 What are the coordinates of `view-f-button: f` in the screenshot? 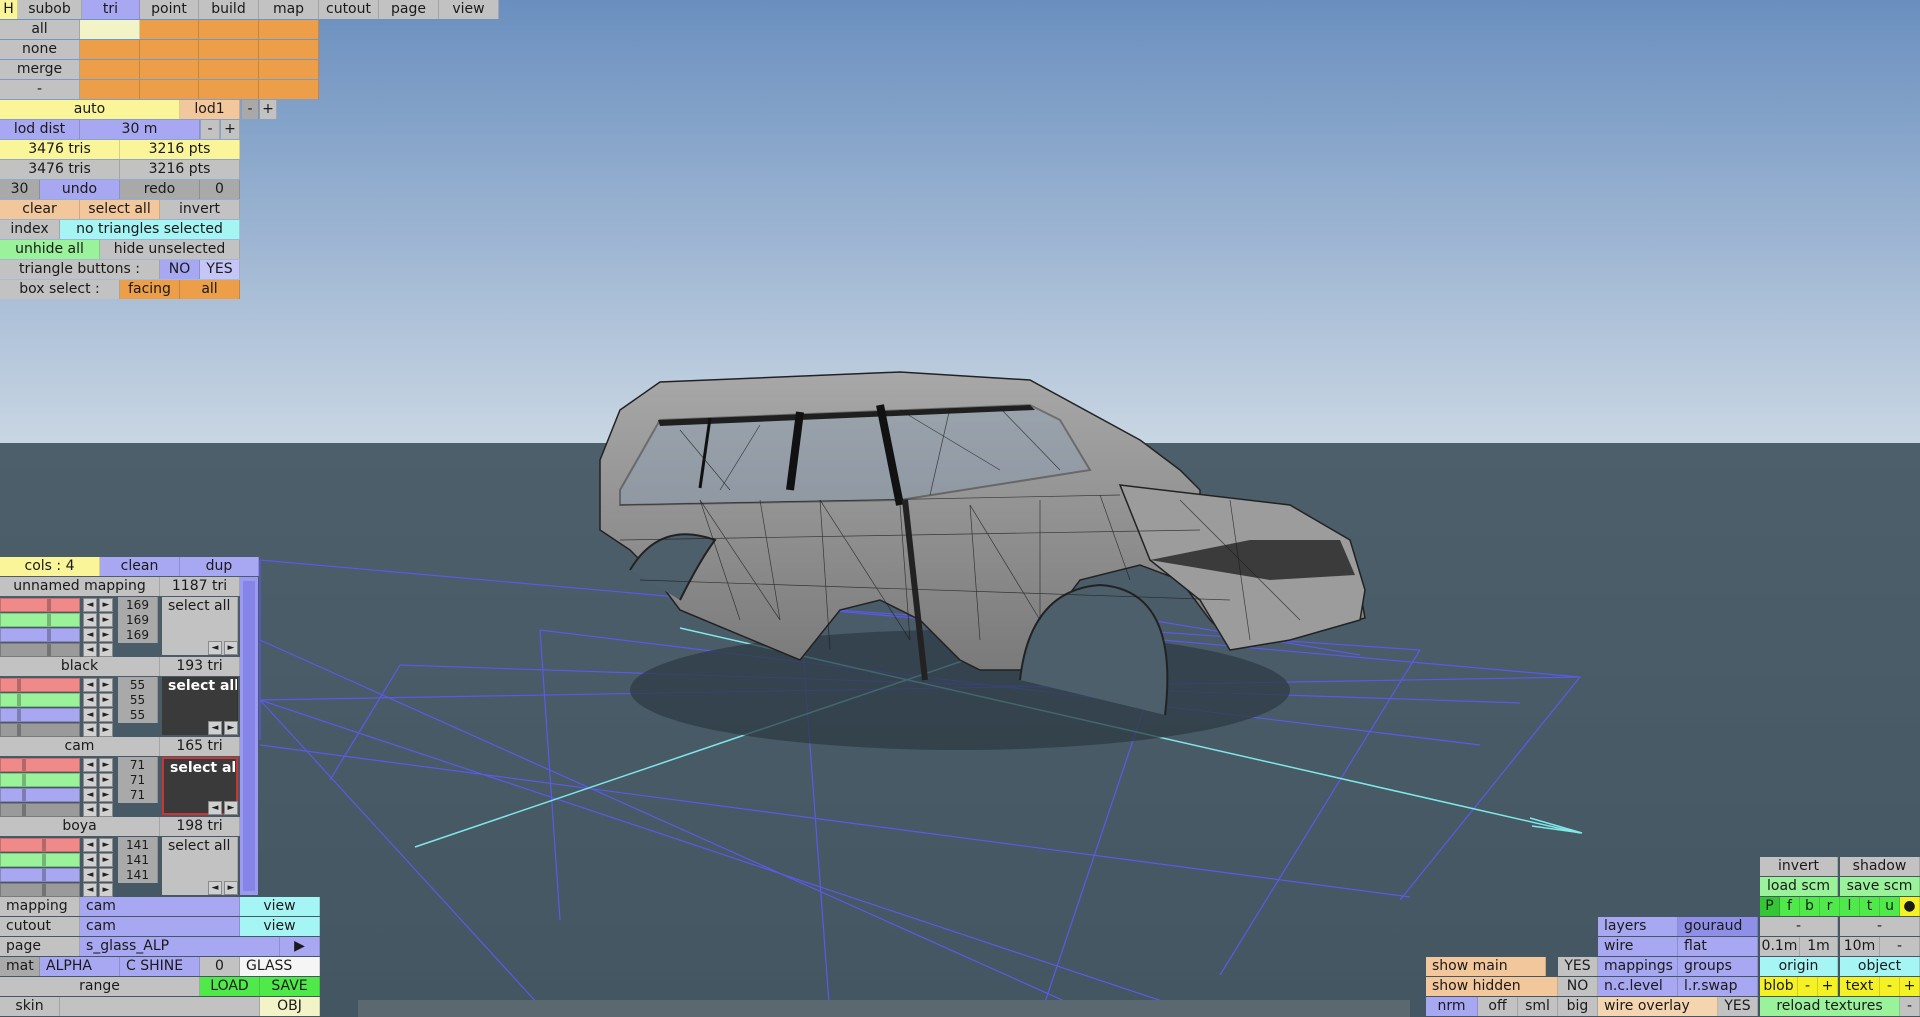 It's located at (1790, 906).